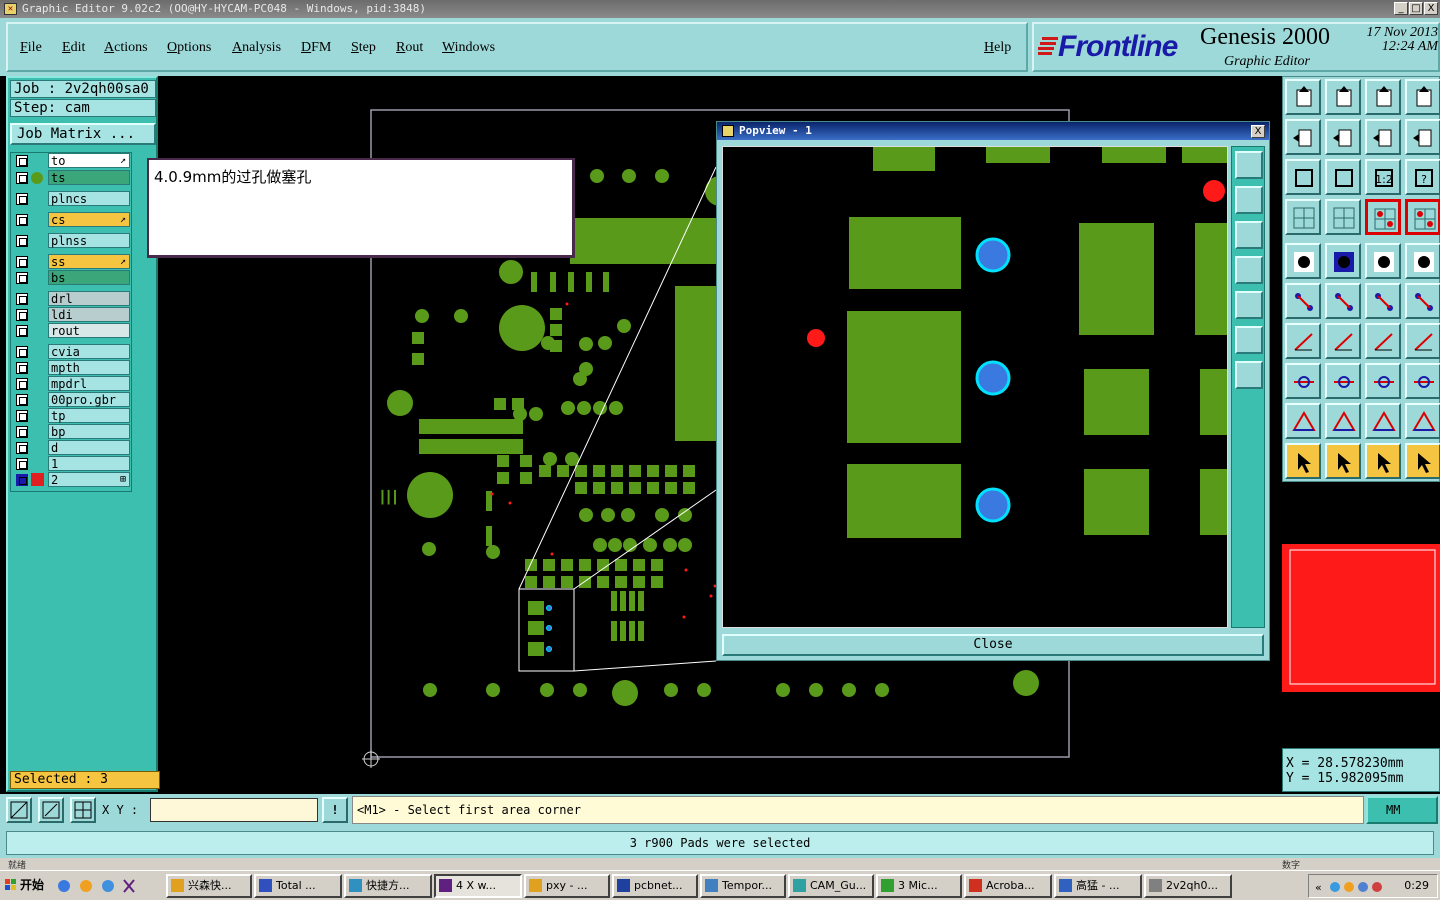 This screenshot has height=900, width=1440. I want to click on undo-icon, so click(1383, 137).